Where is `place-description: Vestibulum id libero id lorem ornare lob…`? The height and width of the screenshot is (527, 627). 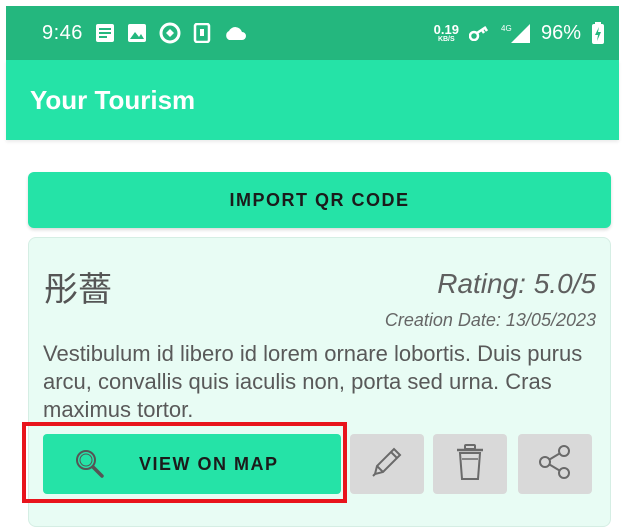 place-description: Vestibulum id libero id lorem ornare lob… is located at coordinates (313, 381).